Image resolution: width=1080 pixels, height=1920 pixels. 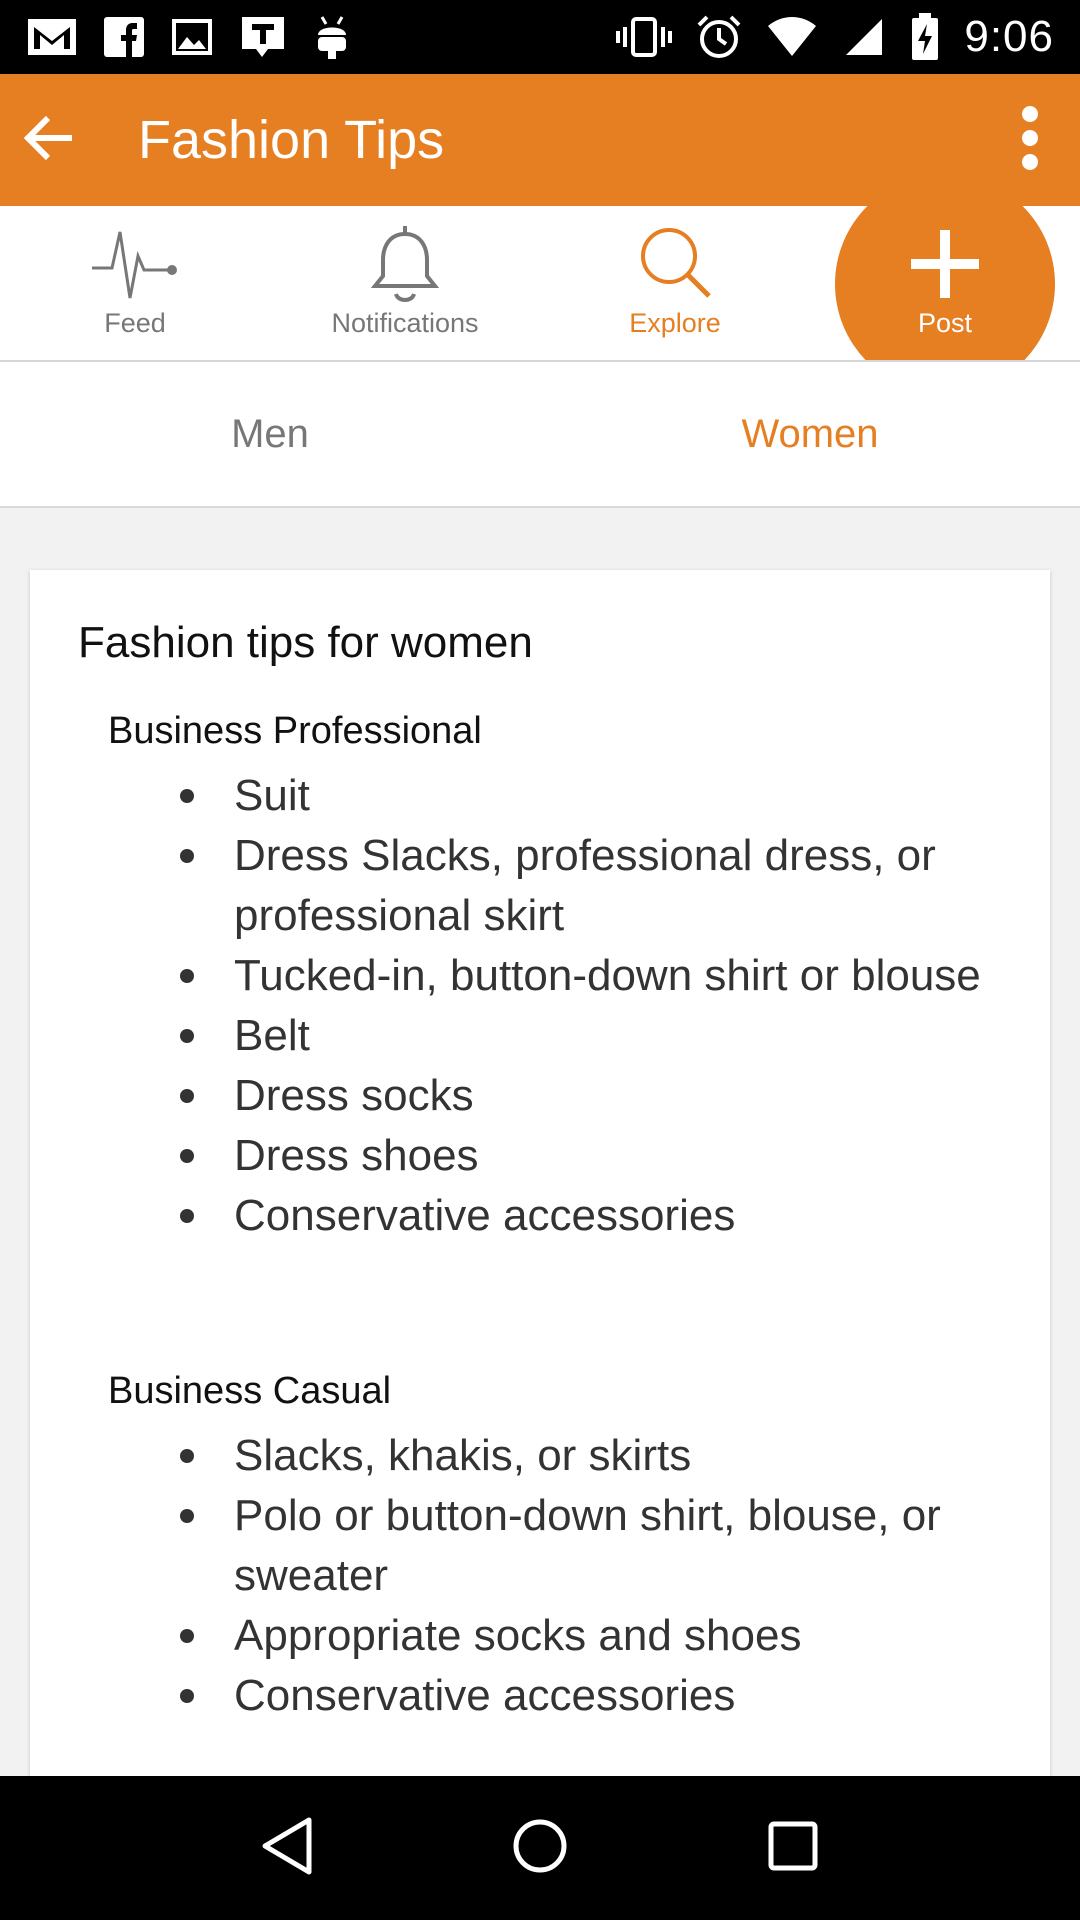 What do you see at coordinates (250, 1391) in the screenshot?
I see `section-heading: Business Casual` at bounding box center [250, 1391].